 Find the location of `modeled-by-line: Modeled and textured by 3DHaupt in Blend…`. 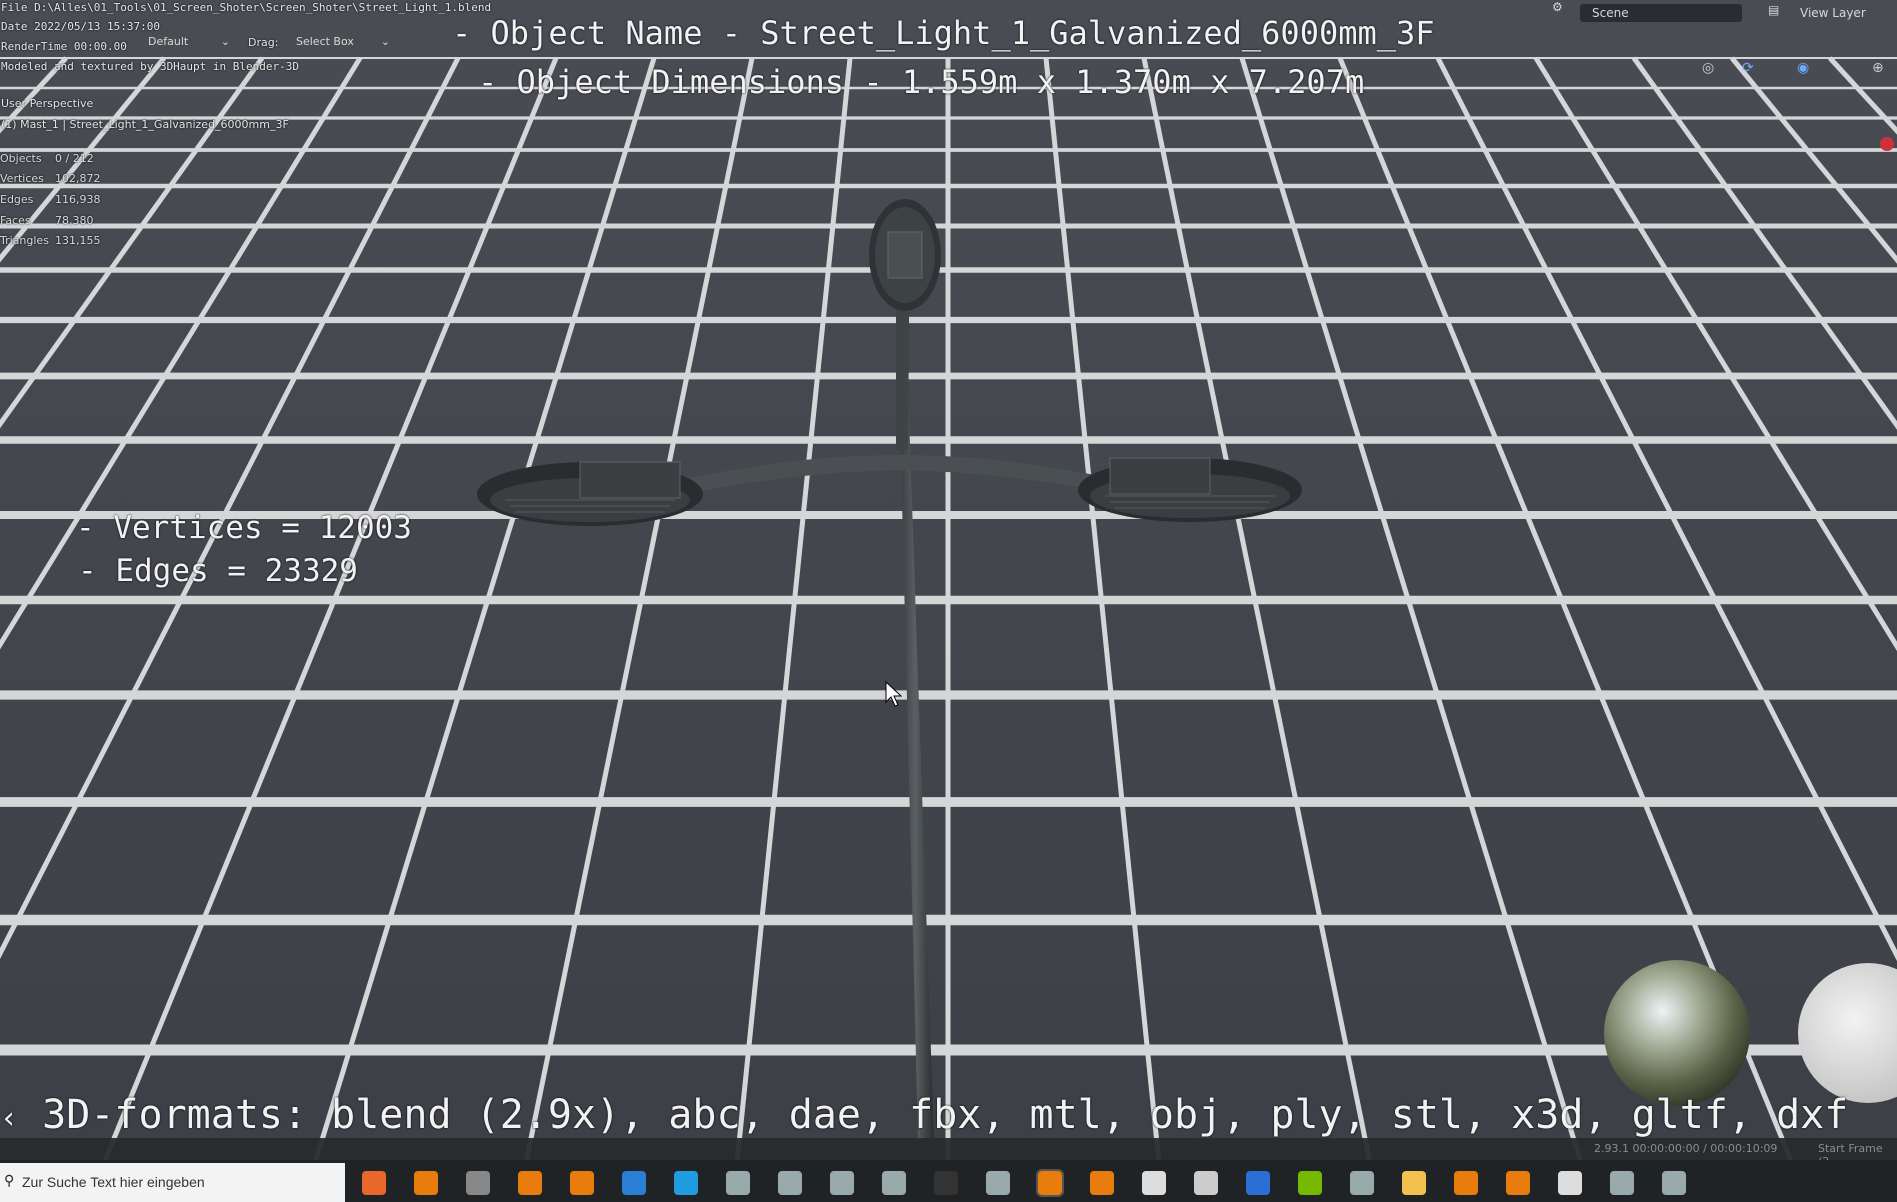

modeled-by-line: Modeled and textured by 3DHaupt in Blend… is located at coordinates (150, 66).